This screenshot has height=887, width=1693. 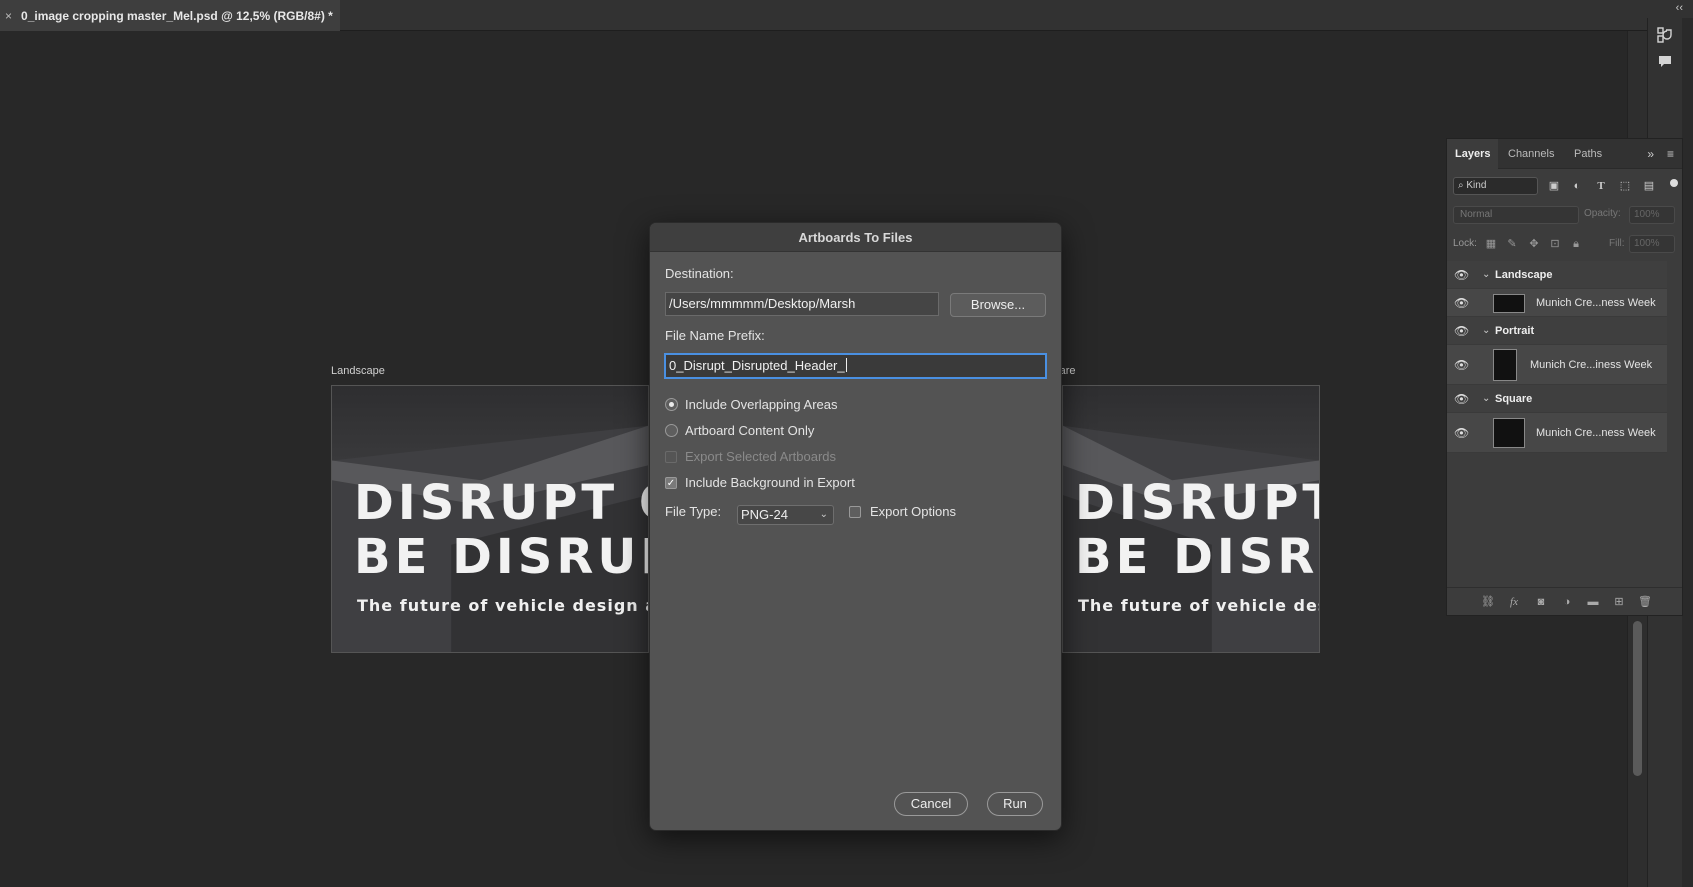 What do you see at coordinates (1665, 64) in the screenshot?
I see `comments-panel-icon` at bounding box center [1665, 64].